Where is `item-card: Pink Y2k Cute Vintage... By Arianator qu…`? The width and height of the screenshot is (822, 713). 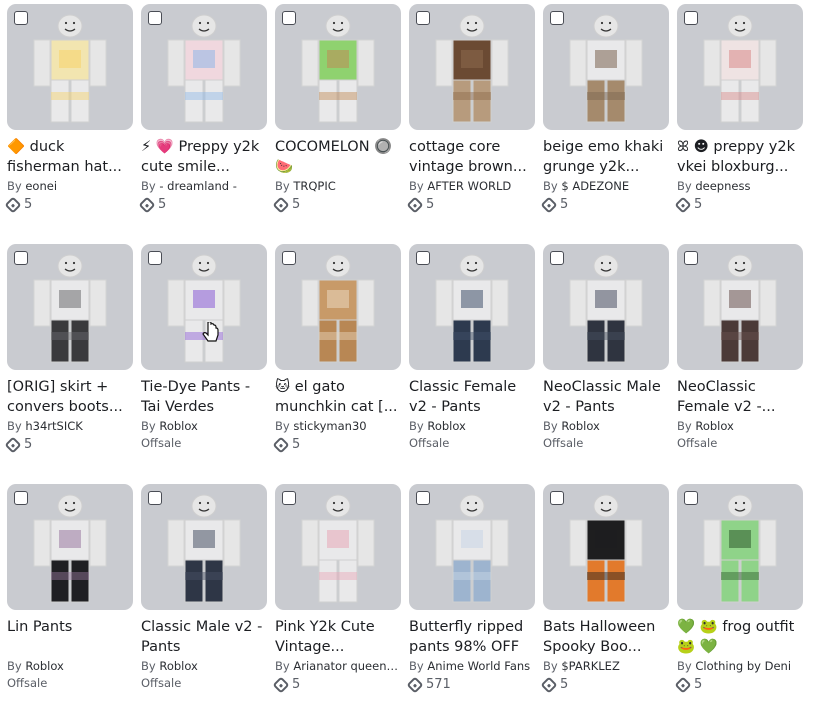 item-card: Pink Y2k Cute Vintage... By Arianator qu… is located at coordinates (336, 589).